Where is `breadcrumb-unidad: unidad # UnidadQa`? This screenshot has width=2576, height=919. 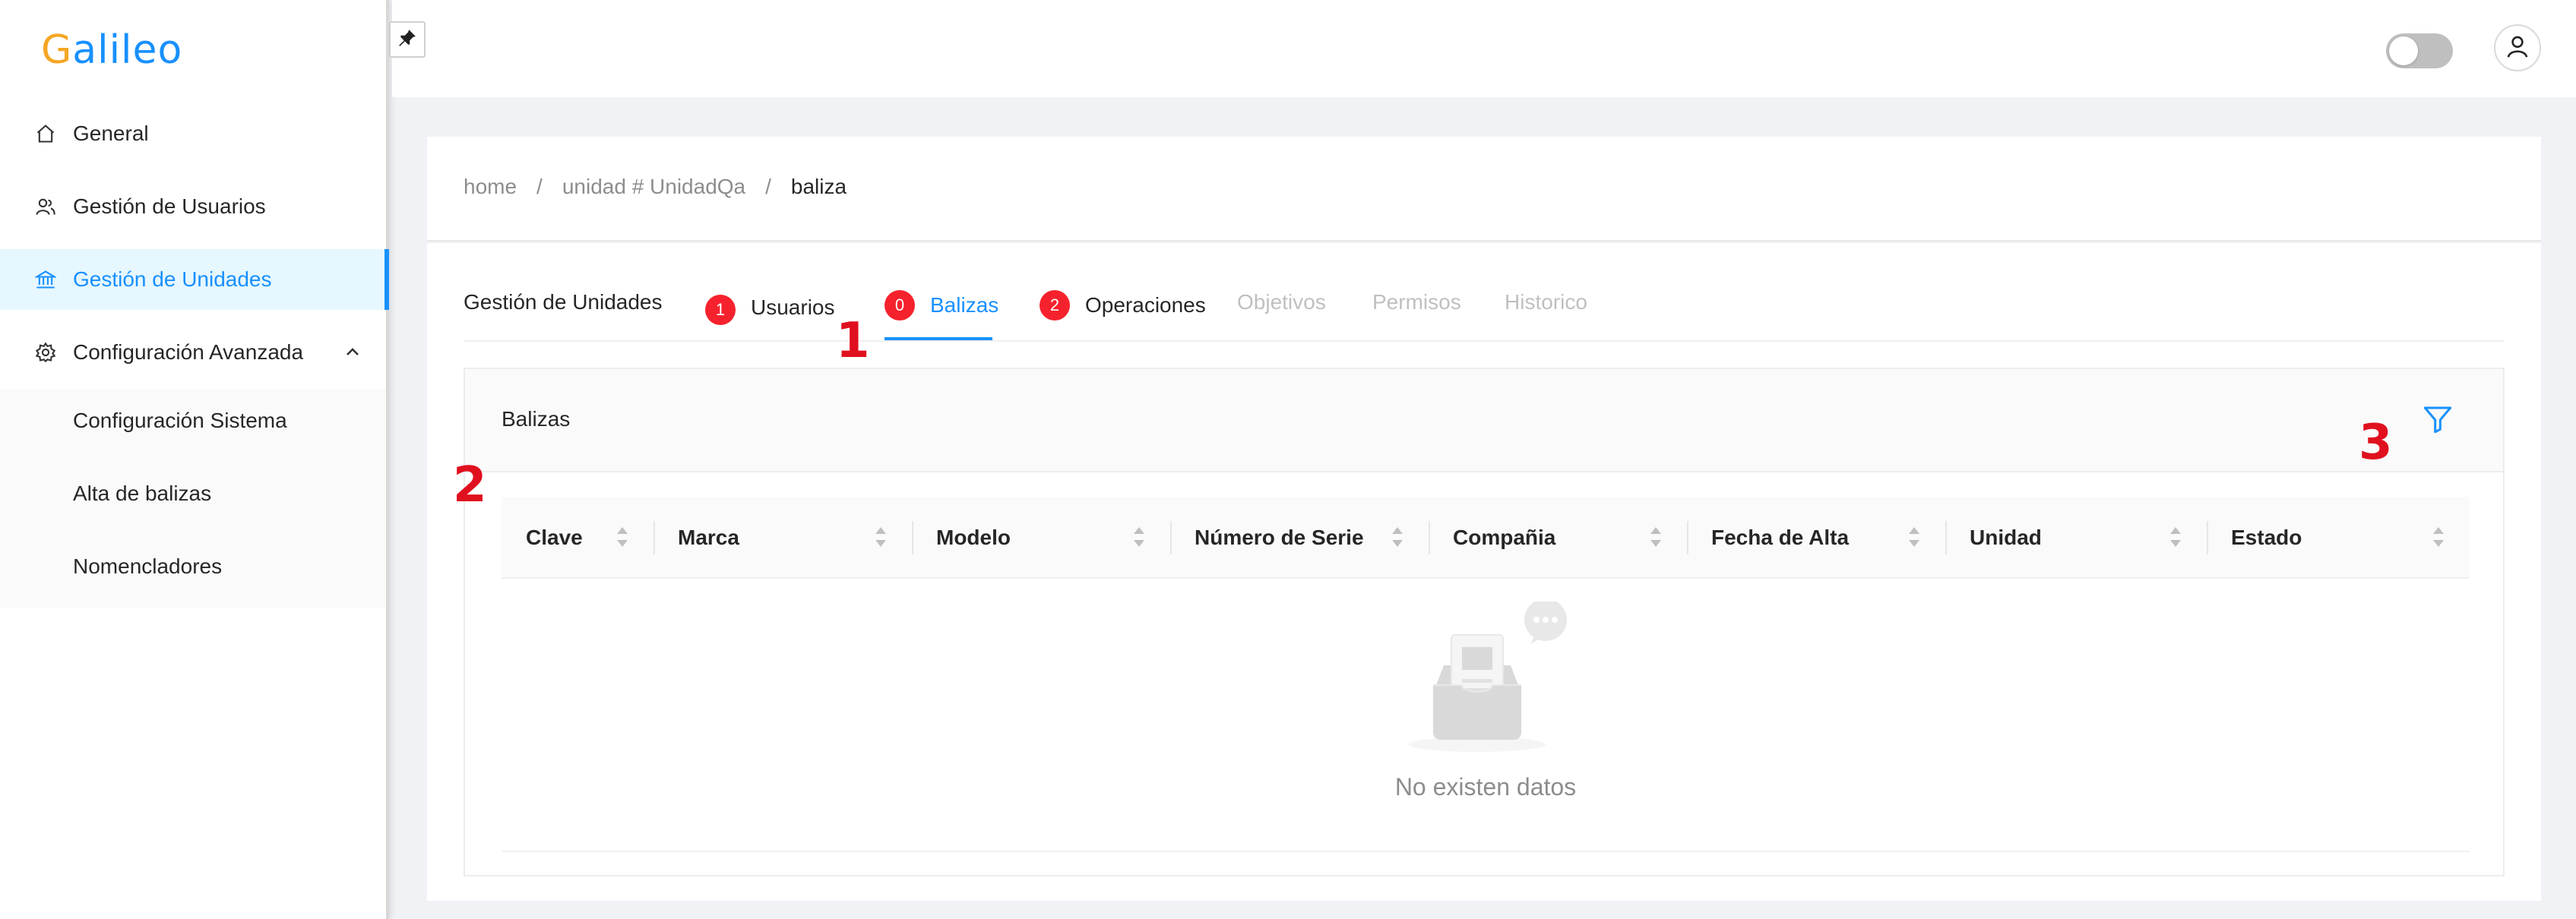
breadcrumb-unidad: unidad # UnidadQa is located at coordinates (653, 187).